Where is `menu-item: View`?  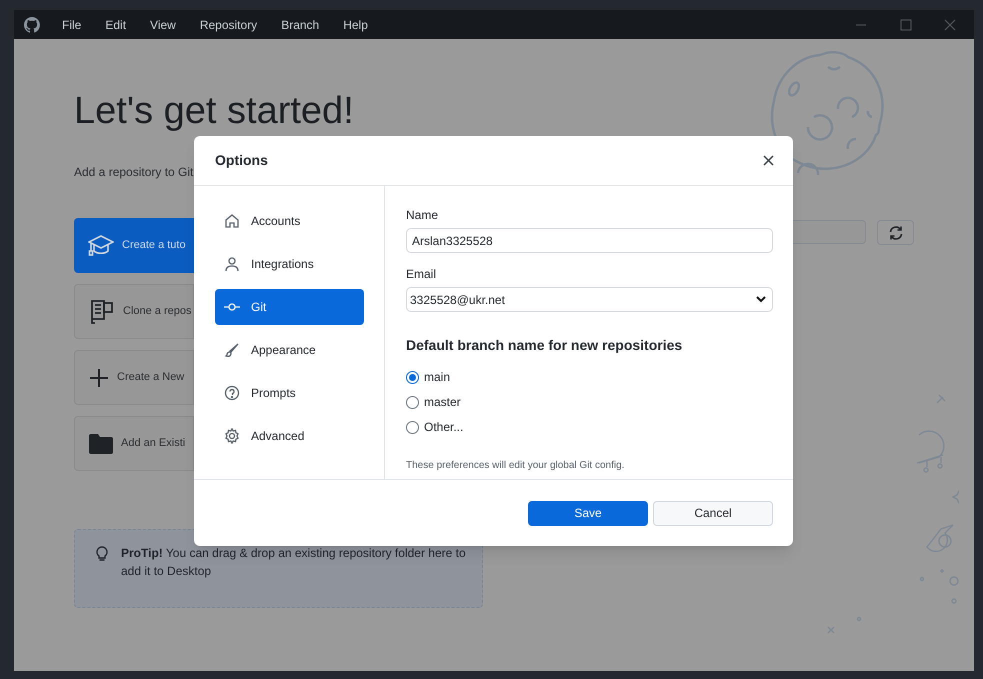
menu-item: View is located at coordinates (163, 24).